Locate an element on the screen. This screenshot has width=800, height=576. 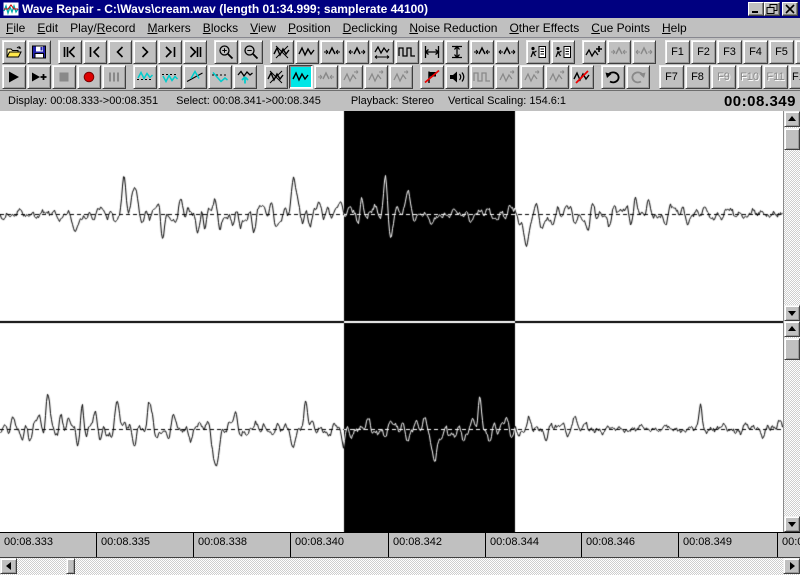
view-whole-file-button is located at coordinates (307, 52).